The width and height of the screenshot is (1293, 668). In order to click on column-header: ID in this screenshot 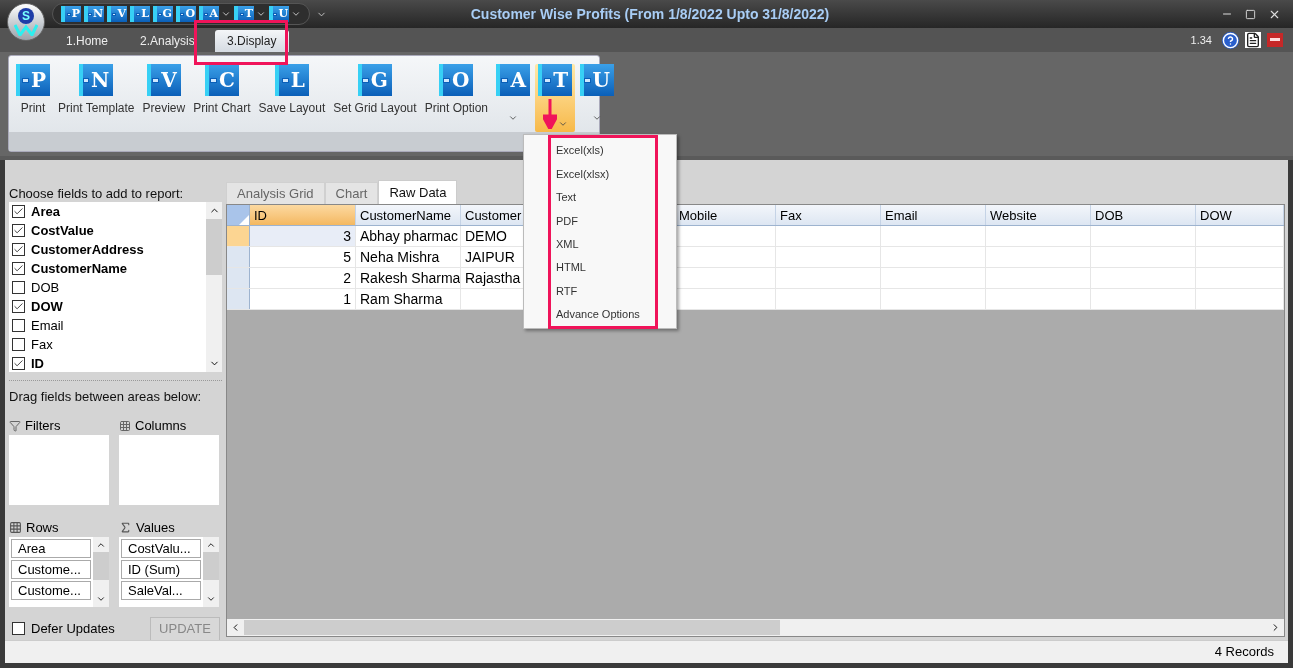, I will do `click(303, 215)`.